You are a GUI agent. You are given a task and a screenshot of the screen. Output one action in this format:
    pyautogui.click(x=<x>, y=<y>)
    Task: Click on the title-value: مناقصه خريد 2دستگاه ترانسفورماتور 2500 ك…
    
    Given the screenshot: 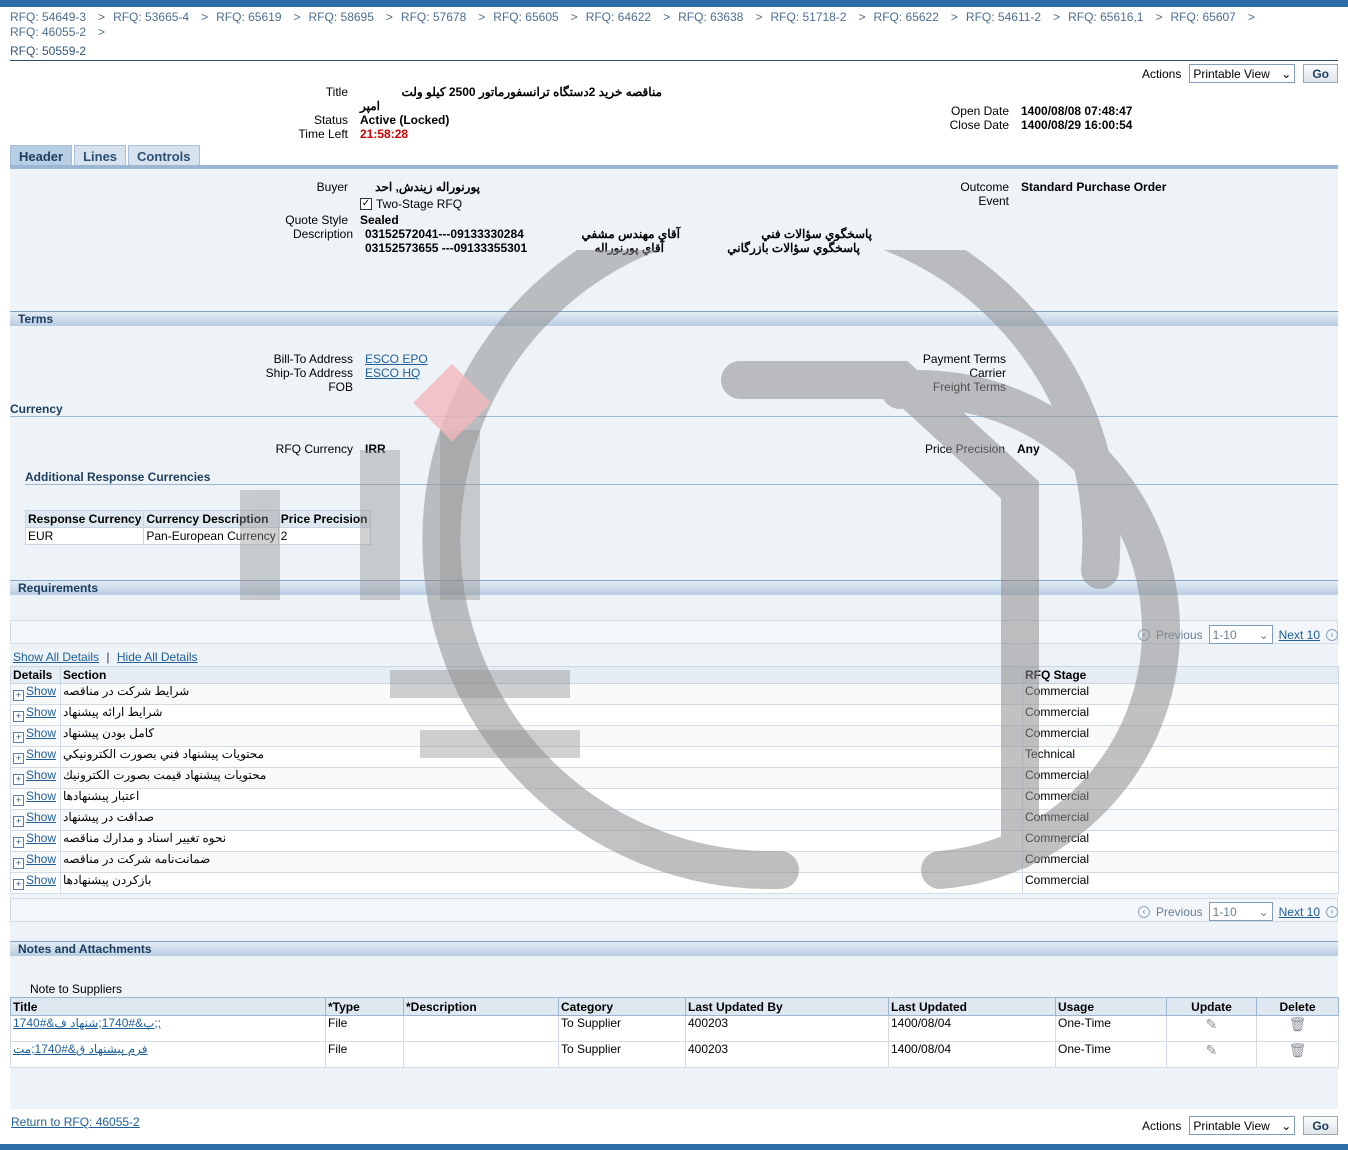 What is the action you would take?
    pyautogui.click(x=531, y=92)
    